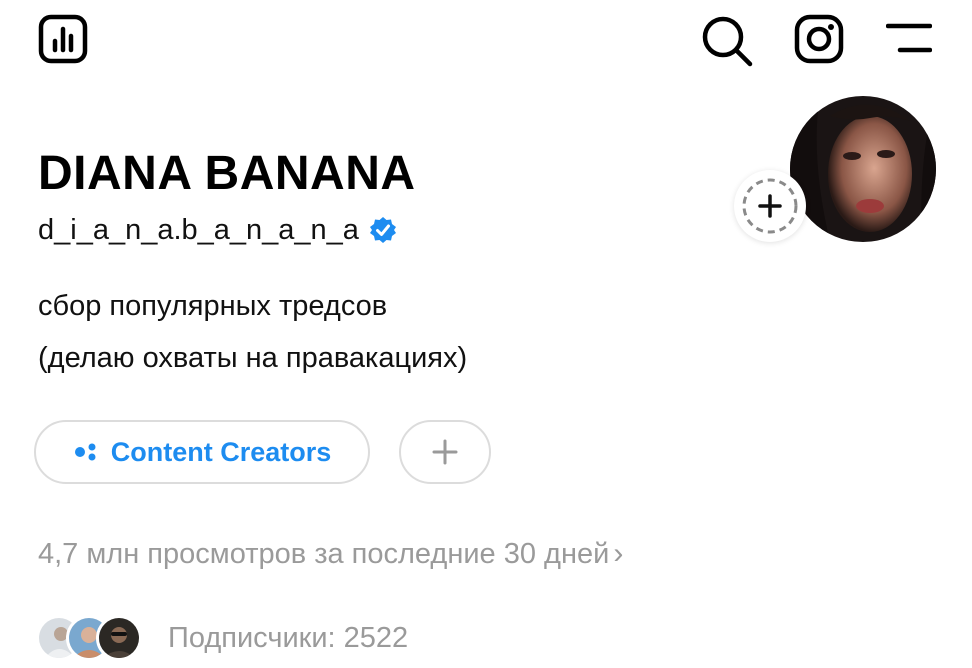 Image resolution: width=972 pixels, height=668 pixels. I want to click on add-story-icon, so click(770, 206).